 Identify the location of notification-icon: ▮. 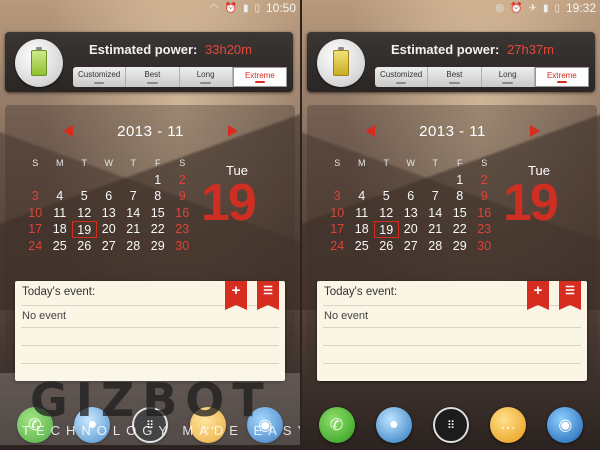
(545, 8).